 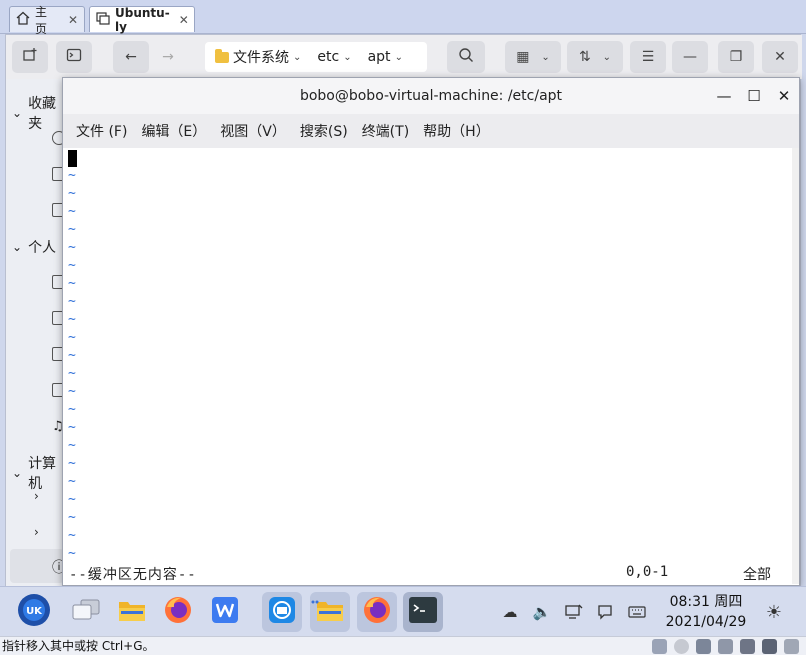 I want to click on notification-icon, so click(x=605, y=612).